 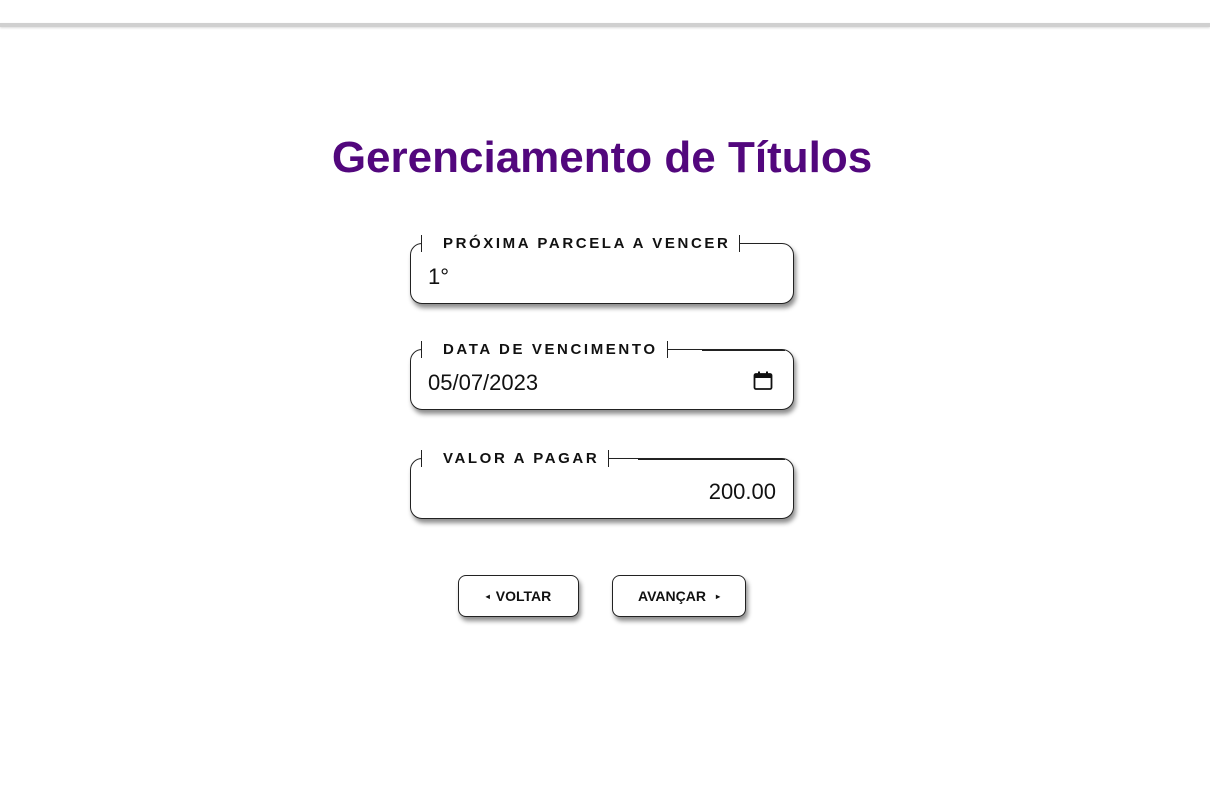 I want to click on next-button: AVANÇAR ▸, so click(x=679, y=596).